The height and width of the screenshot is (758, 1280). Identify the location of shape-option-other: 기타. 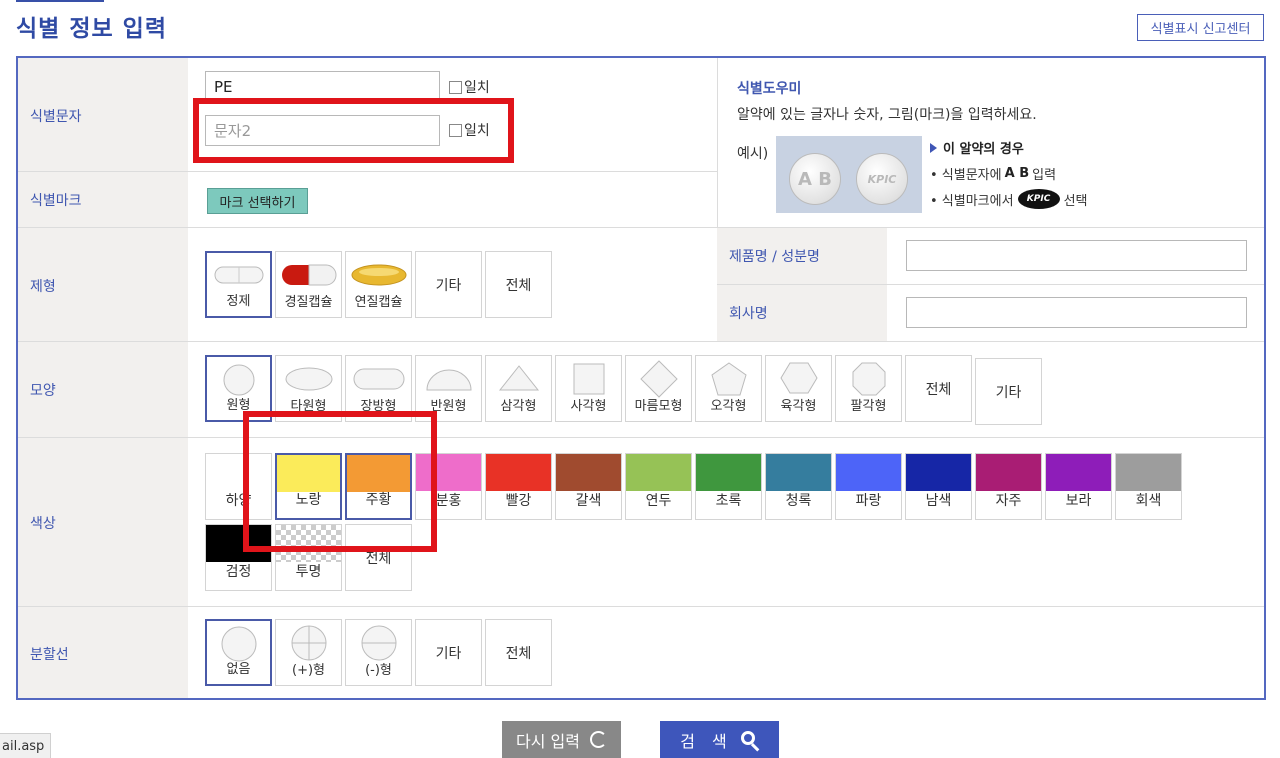
(1008, 391).